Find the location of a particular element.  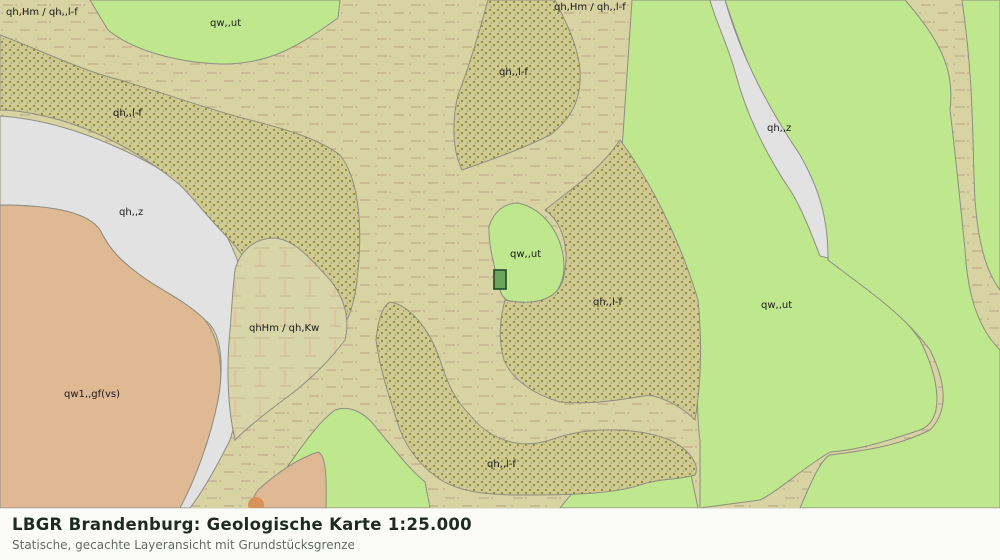

label-qh-lf-left: qh,,l-f is located at coordinates (127, 113).